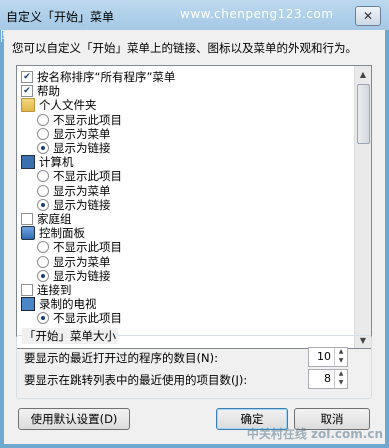 This screenshot has width=389, height=448. I want to click on list-section-header: 录制的电视, so click(59, 304).